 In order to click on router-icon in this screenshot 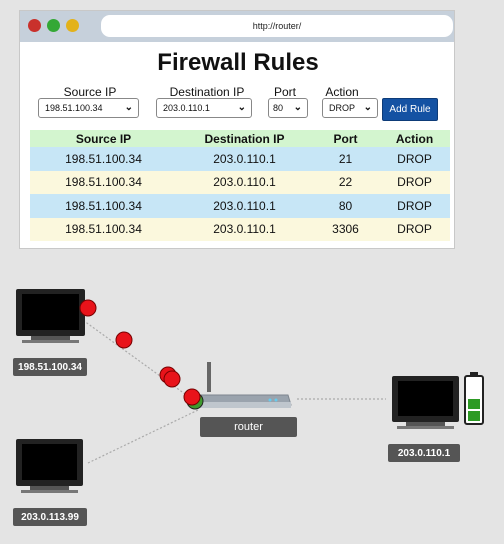, I will do `click(242, 385)`.